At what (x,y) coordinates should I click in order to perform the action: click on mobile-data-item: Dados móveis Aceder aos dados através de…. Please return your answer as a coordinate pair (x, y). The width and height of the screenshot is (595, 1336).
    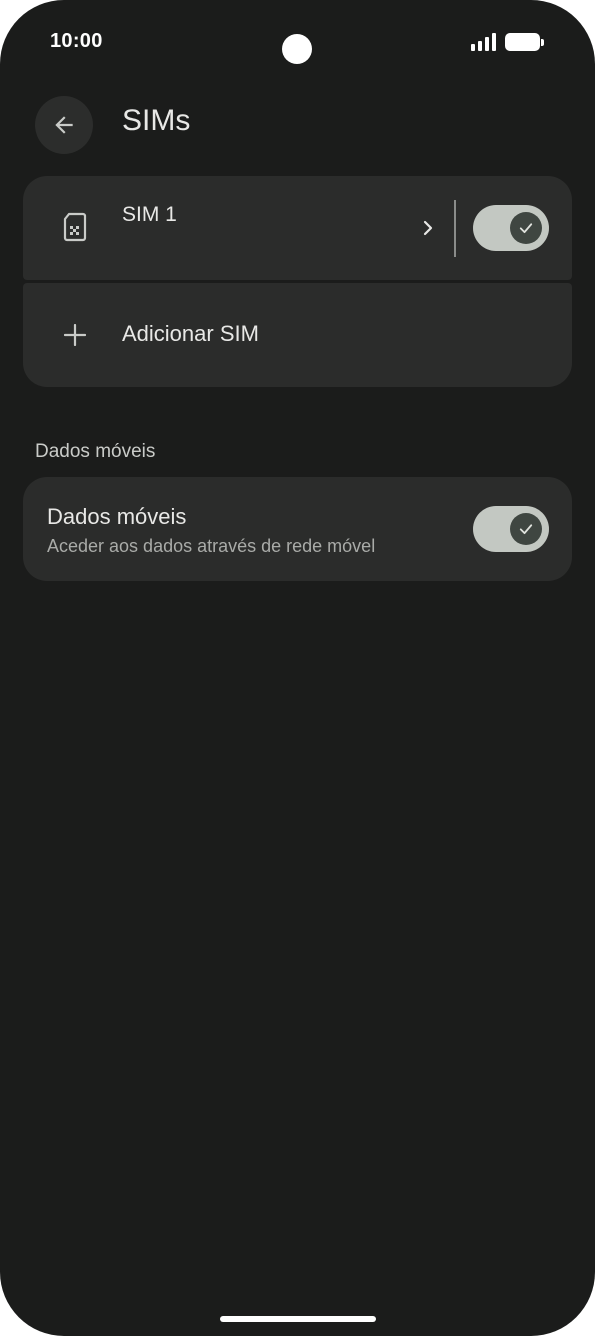
    Looking at the image, I should click on (297, 529).